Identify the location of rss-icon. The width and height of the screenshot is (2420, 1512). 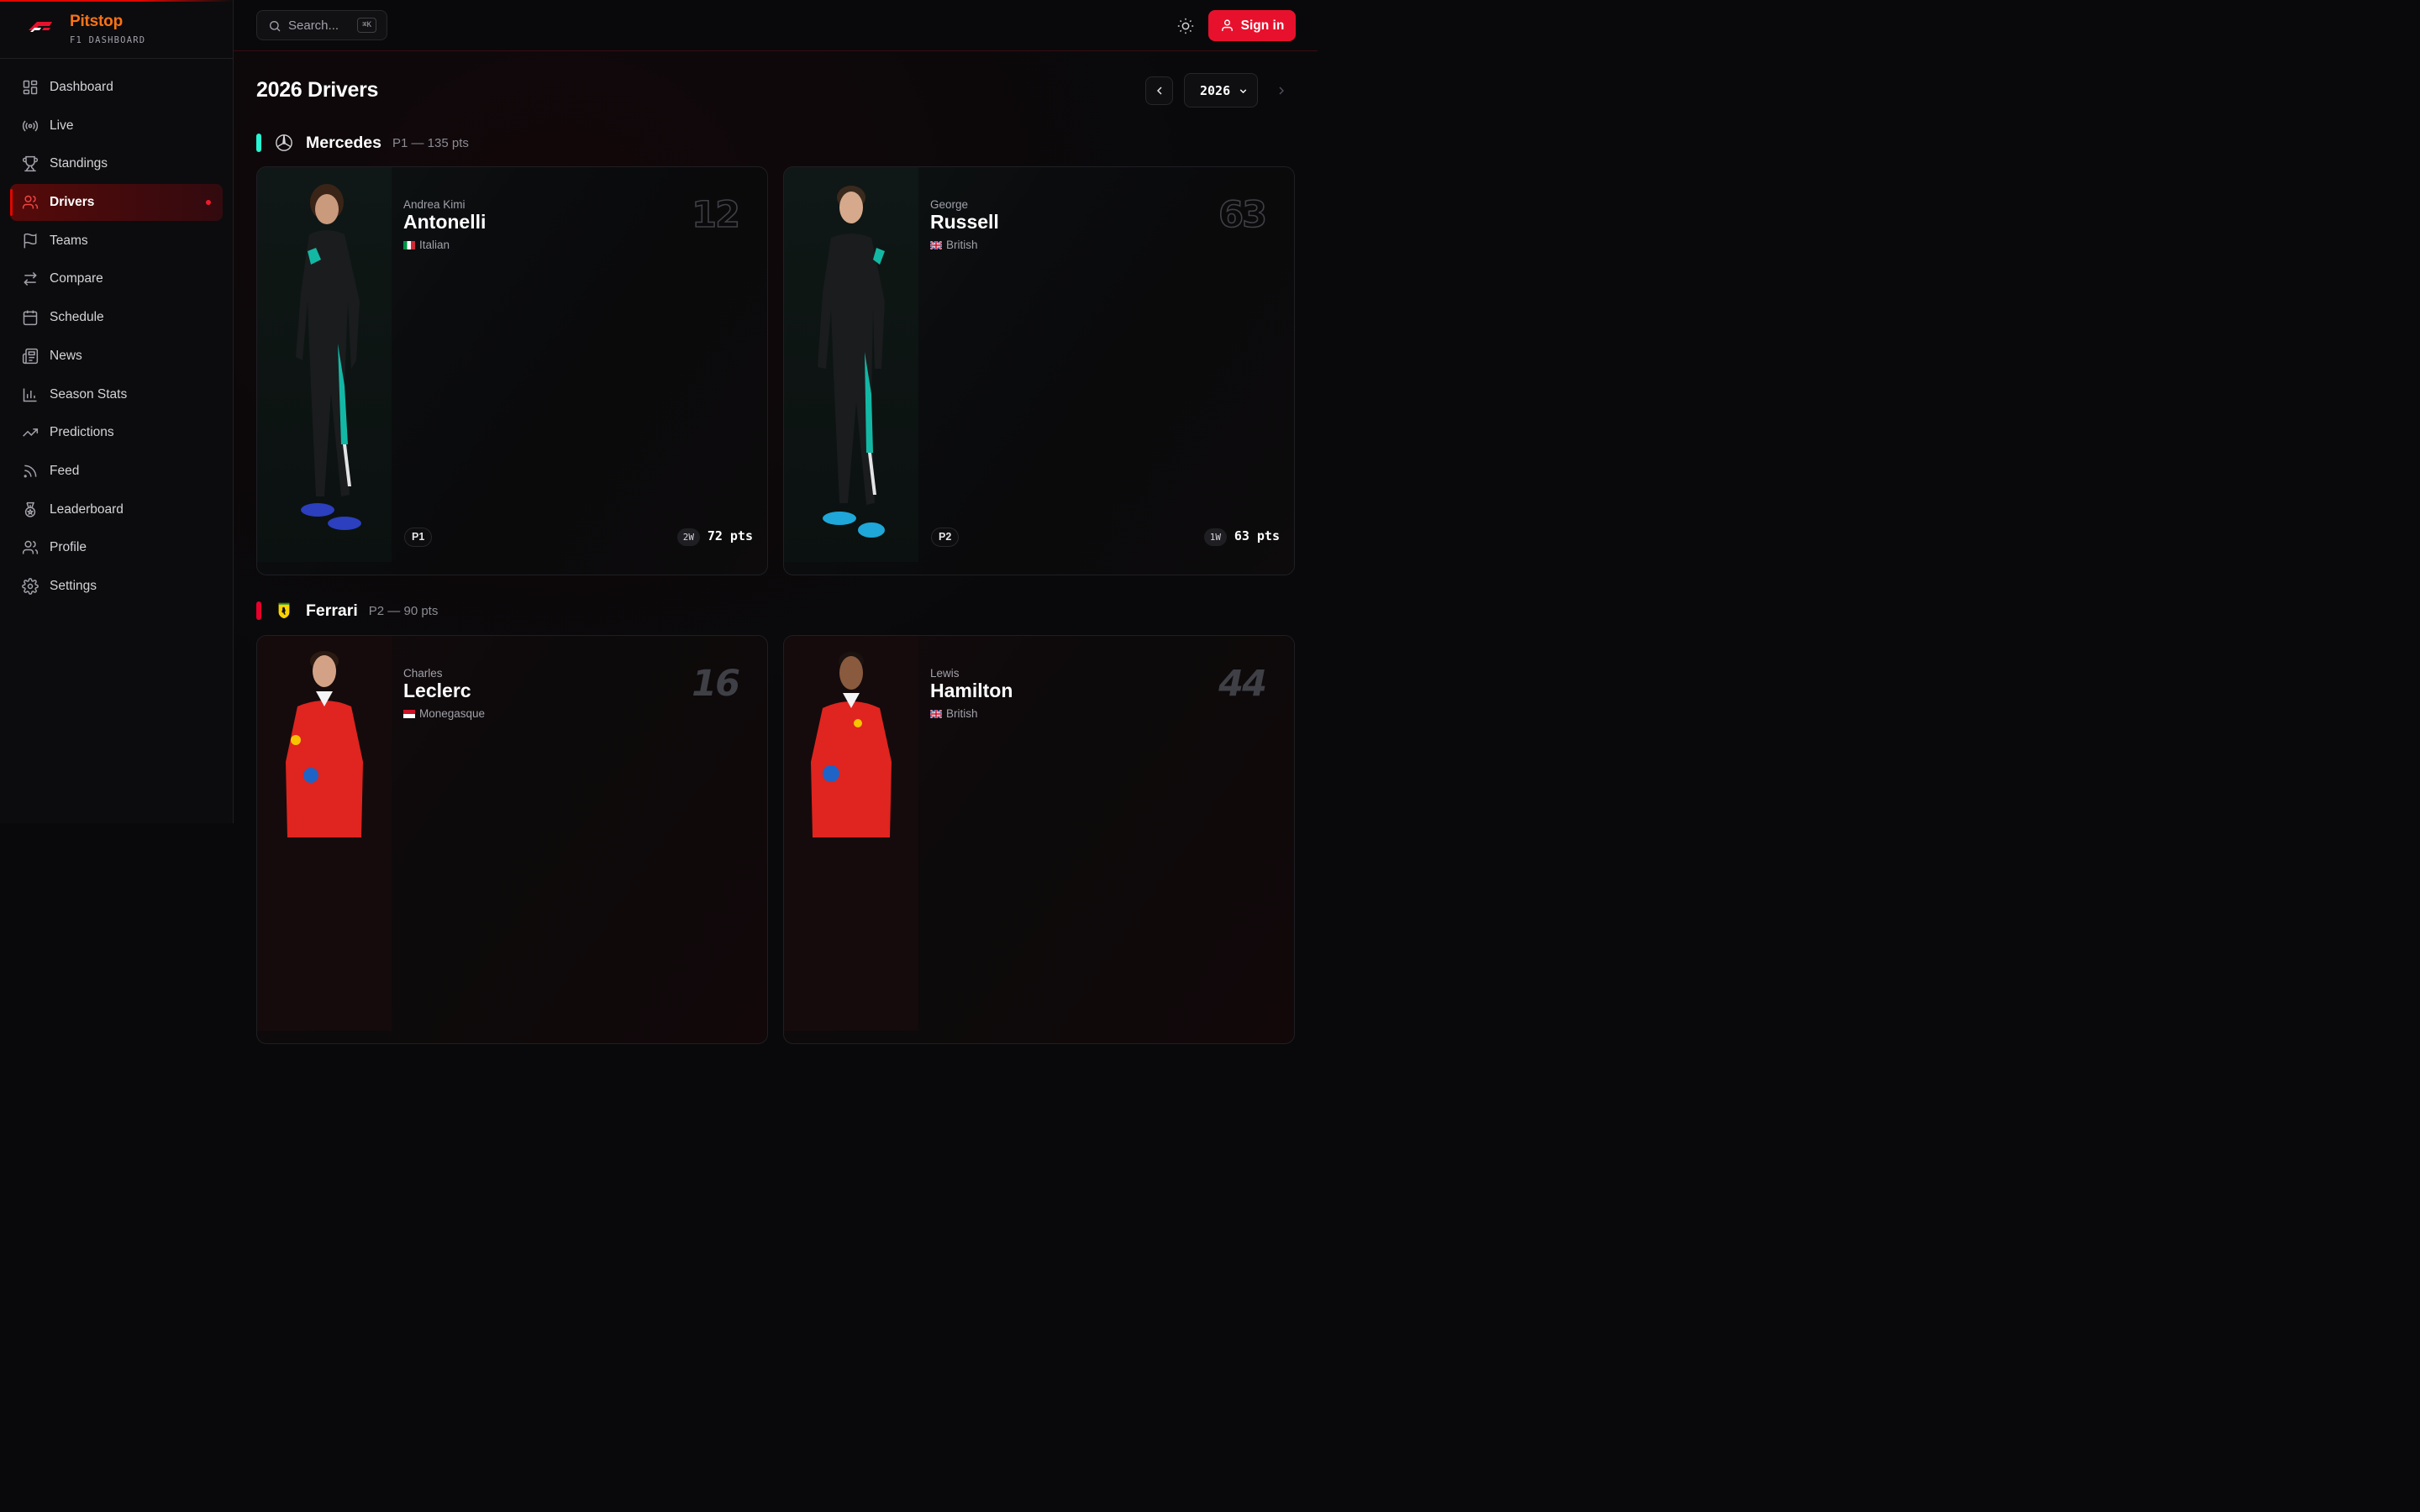
(30, 471).